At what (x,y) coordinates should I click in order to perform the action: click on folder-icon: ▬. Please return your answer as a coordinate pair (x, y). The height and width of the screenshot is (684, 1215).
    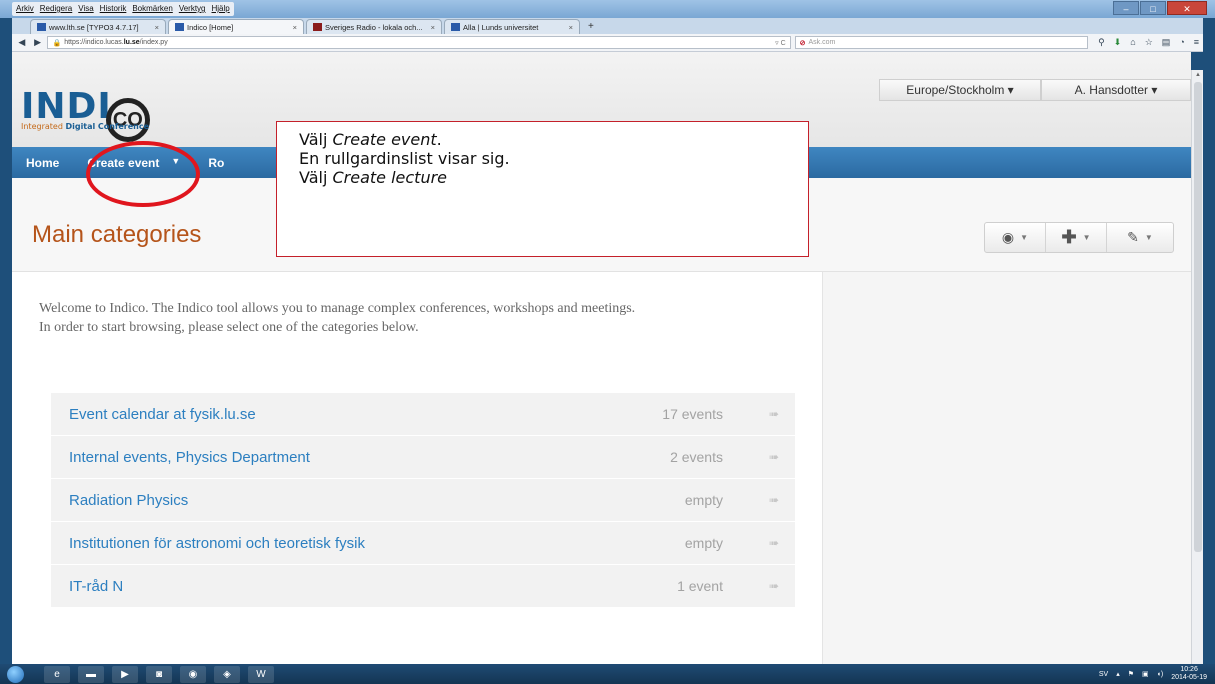
    Looking at the image, I should click on (91, 674).